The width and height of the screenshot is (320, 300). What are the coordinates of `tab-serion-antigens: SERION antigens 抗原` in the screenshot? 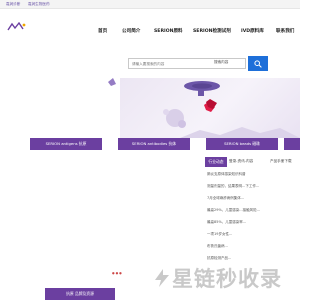 It's located at (66, 144).